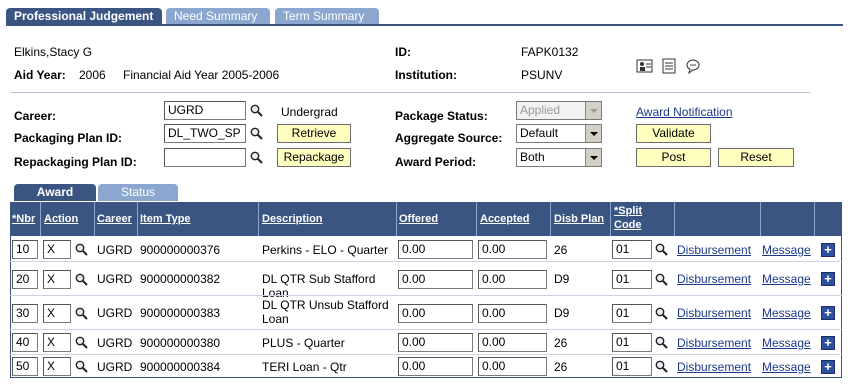 The image size is (866, 391). I want to click on description-cell: TERI Loan - Qtr, so click(304, 367).